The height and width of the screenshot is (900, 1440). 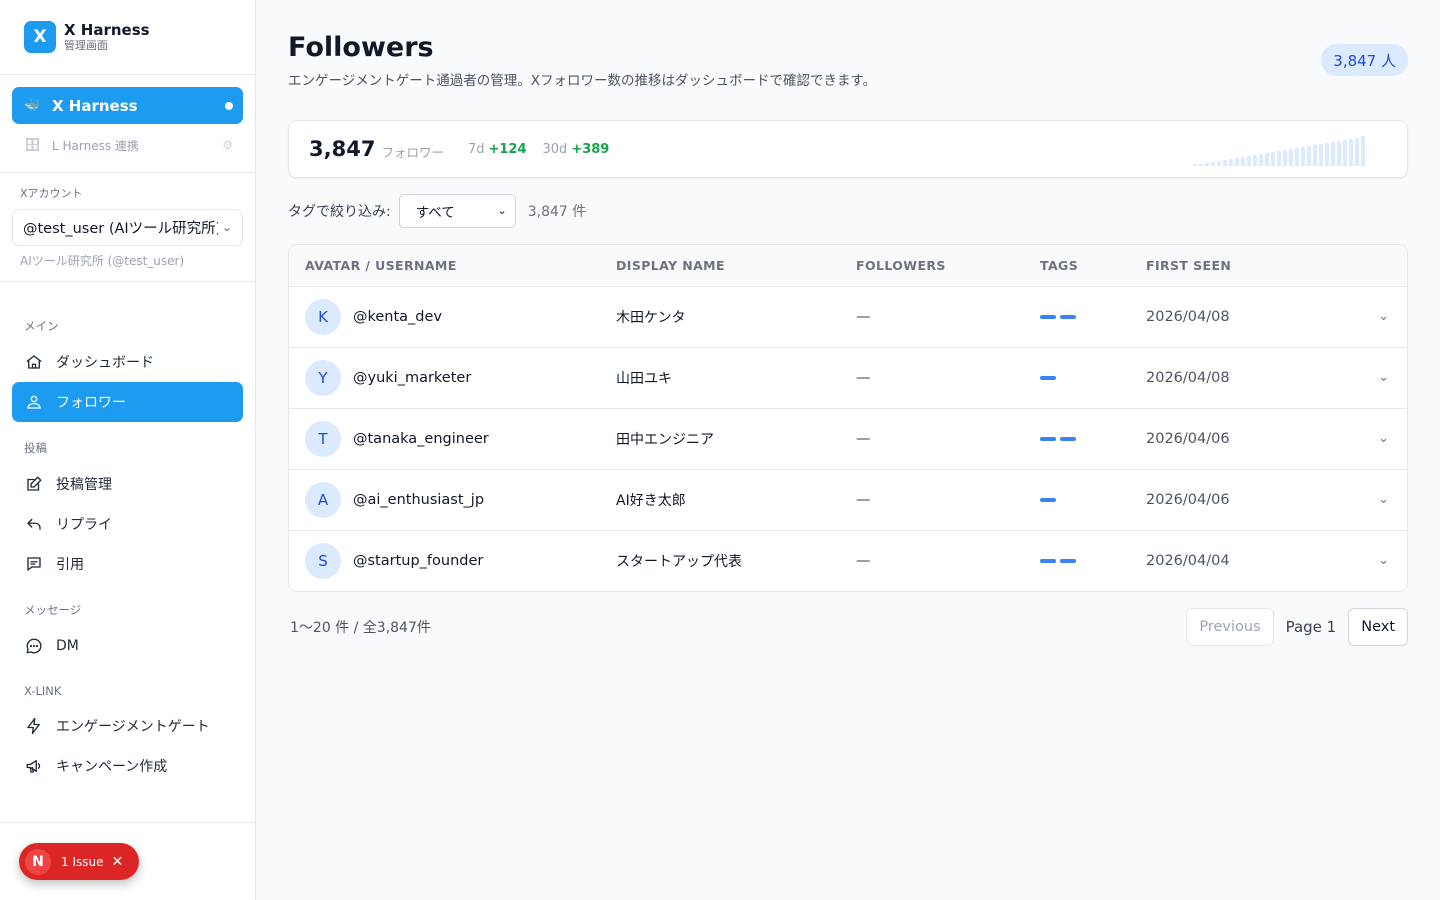 I want to click on next-button: Next, so click(x=1378, y=627).